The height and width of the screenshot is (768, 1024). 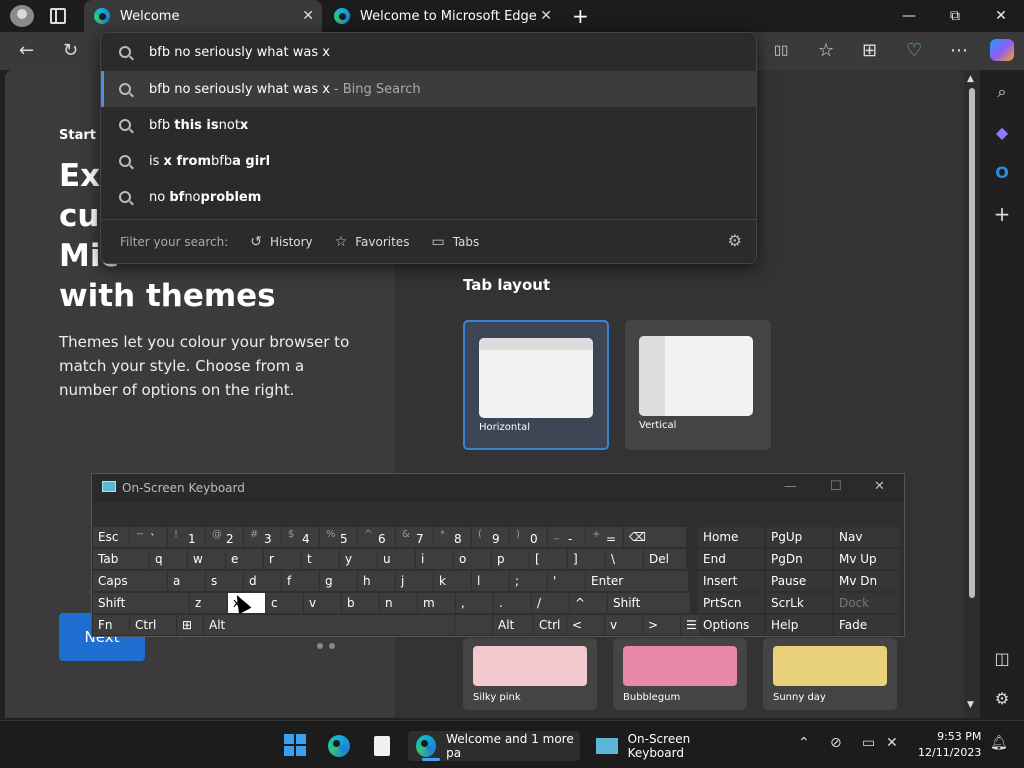 What do you see at coordinates (804, 743) in the screenshot?
I see `chevron-up-icon: ⌃` at bounding box center [804, 743].